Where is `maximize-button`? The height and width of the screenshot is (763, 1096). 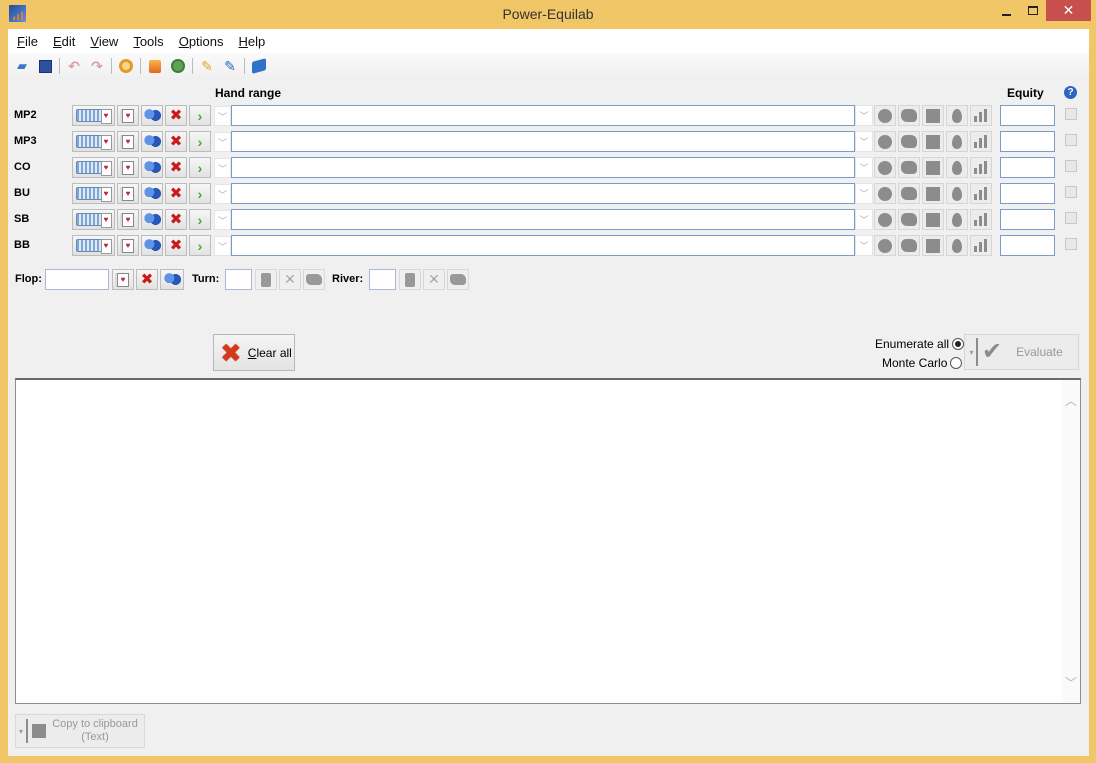 maximize-button is located at coordinates (1033, 10).